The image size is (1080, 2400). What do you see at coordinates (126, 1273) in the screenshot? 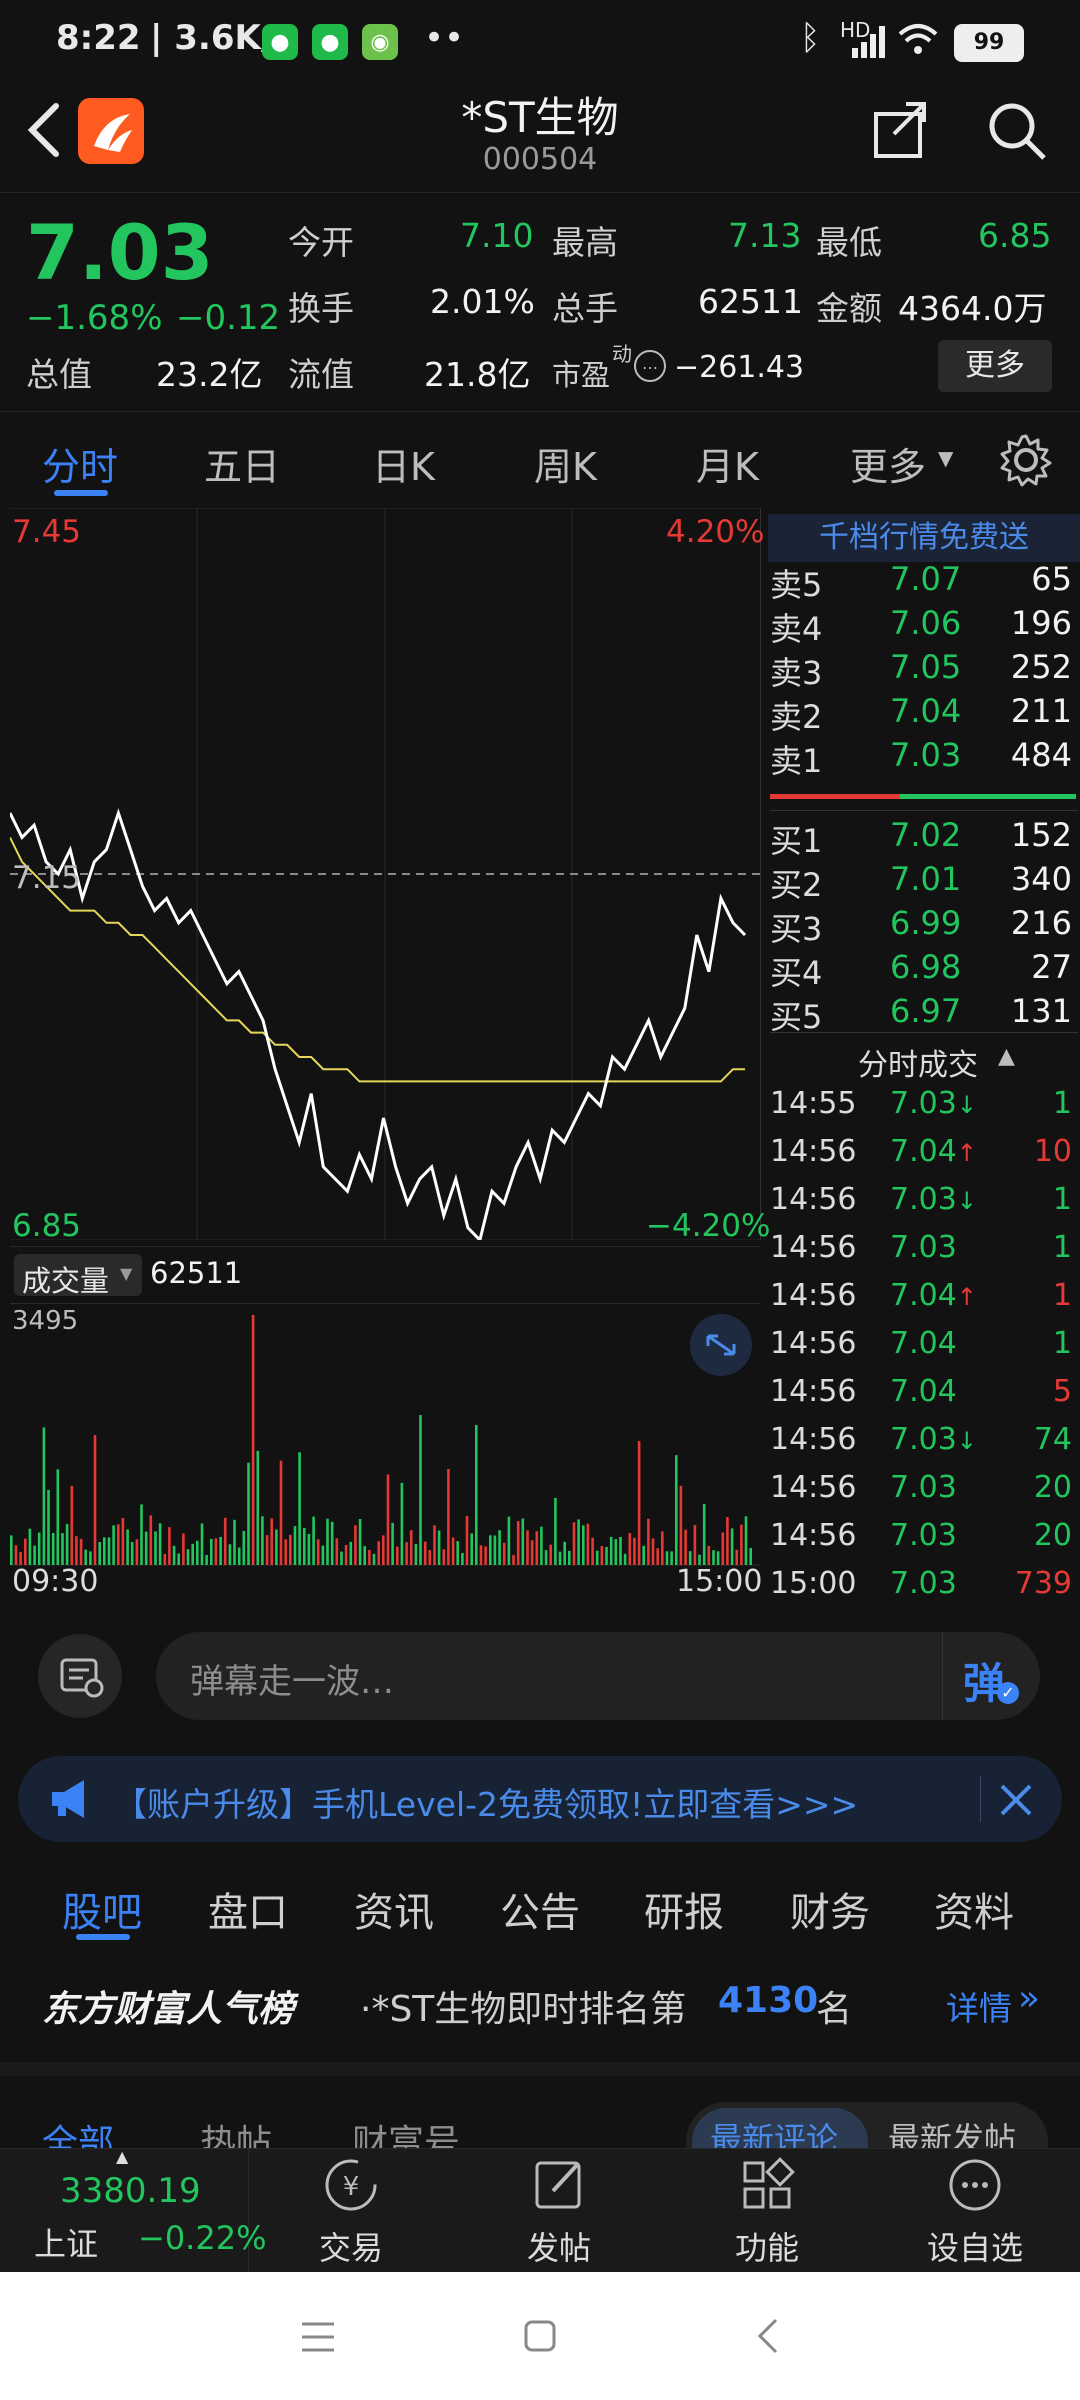
I see `caret-down-icon: ▼` at bounding box center [126, 1273].